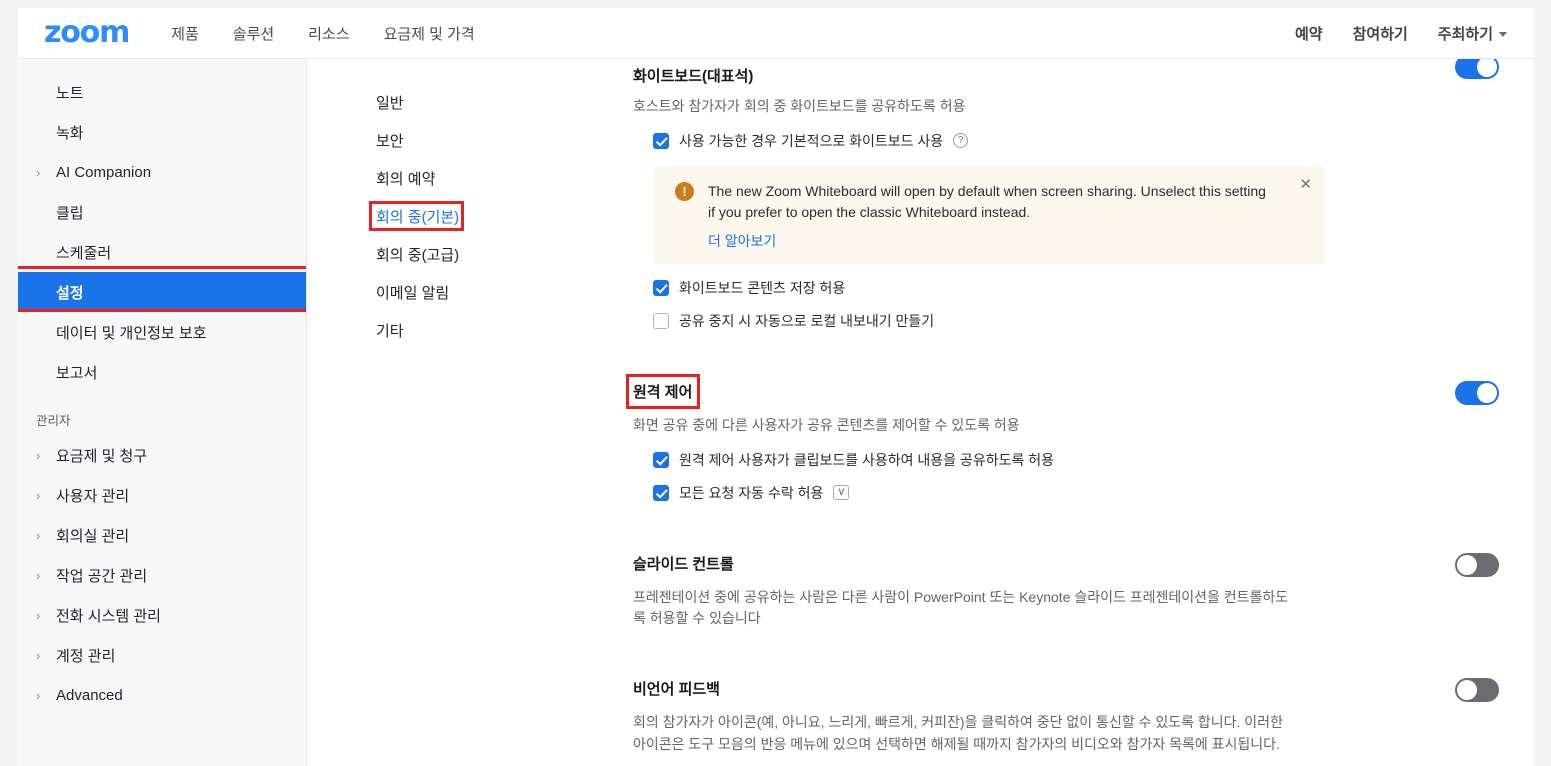 This screenshot has width=1551, height=766. I want to click on slide-control-toggle, so click(1477, 564).